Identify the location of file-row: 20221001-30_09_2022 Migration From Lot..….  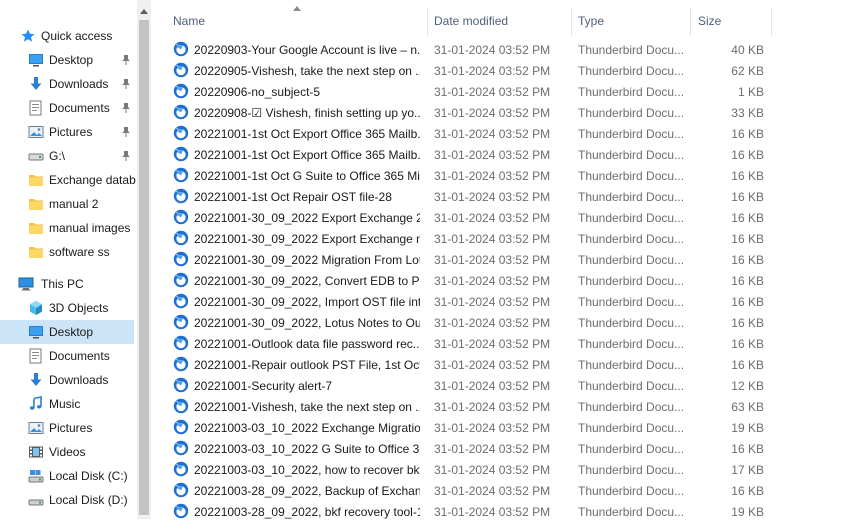
(470, 259).